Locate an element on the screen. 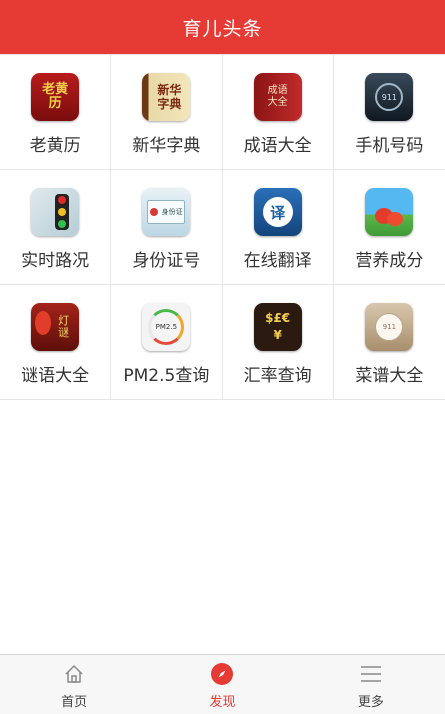  tab-more: 更多 is located at coordinates (371, 684).